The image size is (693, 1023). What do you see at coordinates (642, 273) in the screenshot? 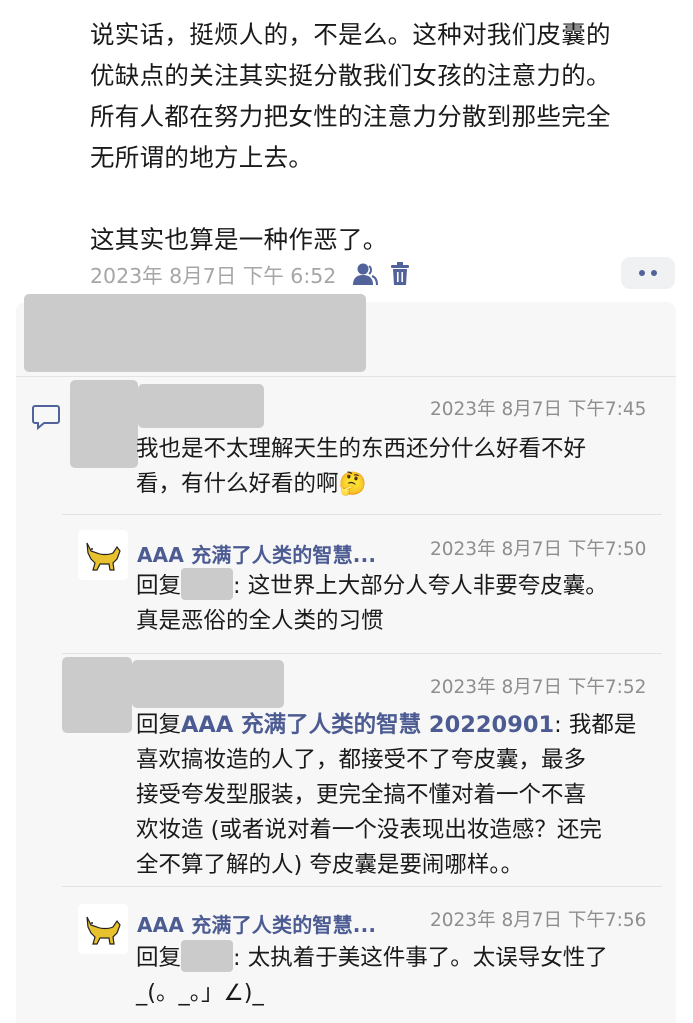
I see `more-icon` at bounding box center [642, 273].